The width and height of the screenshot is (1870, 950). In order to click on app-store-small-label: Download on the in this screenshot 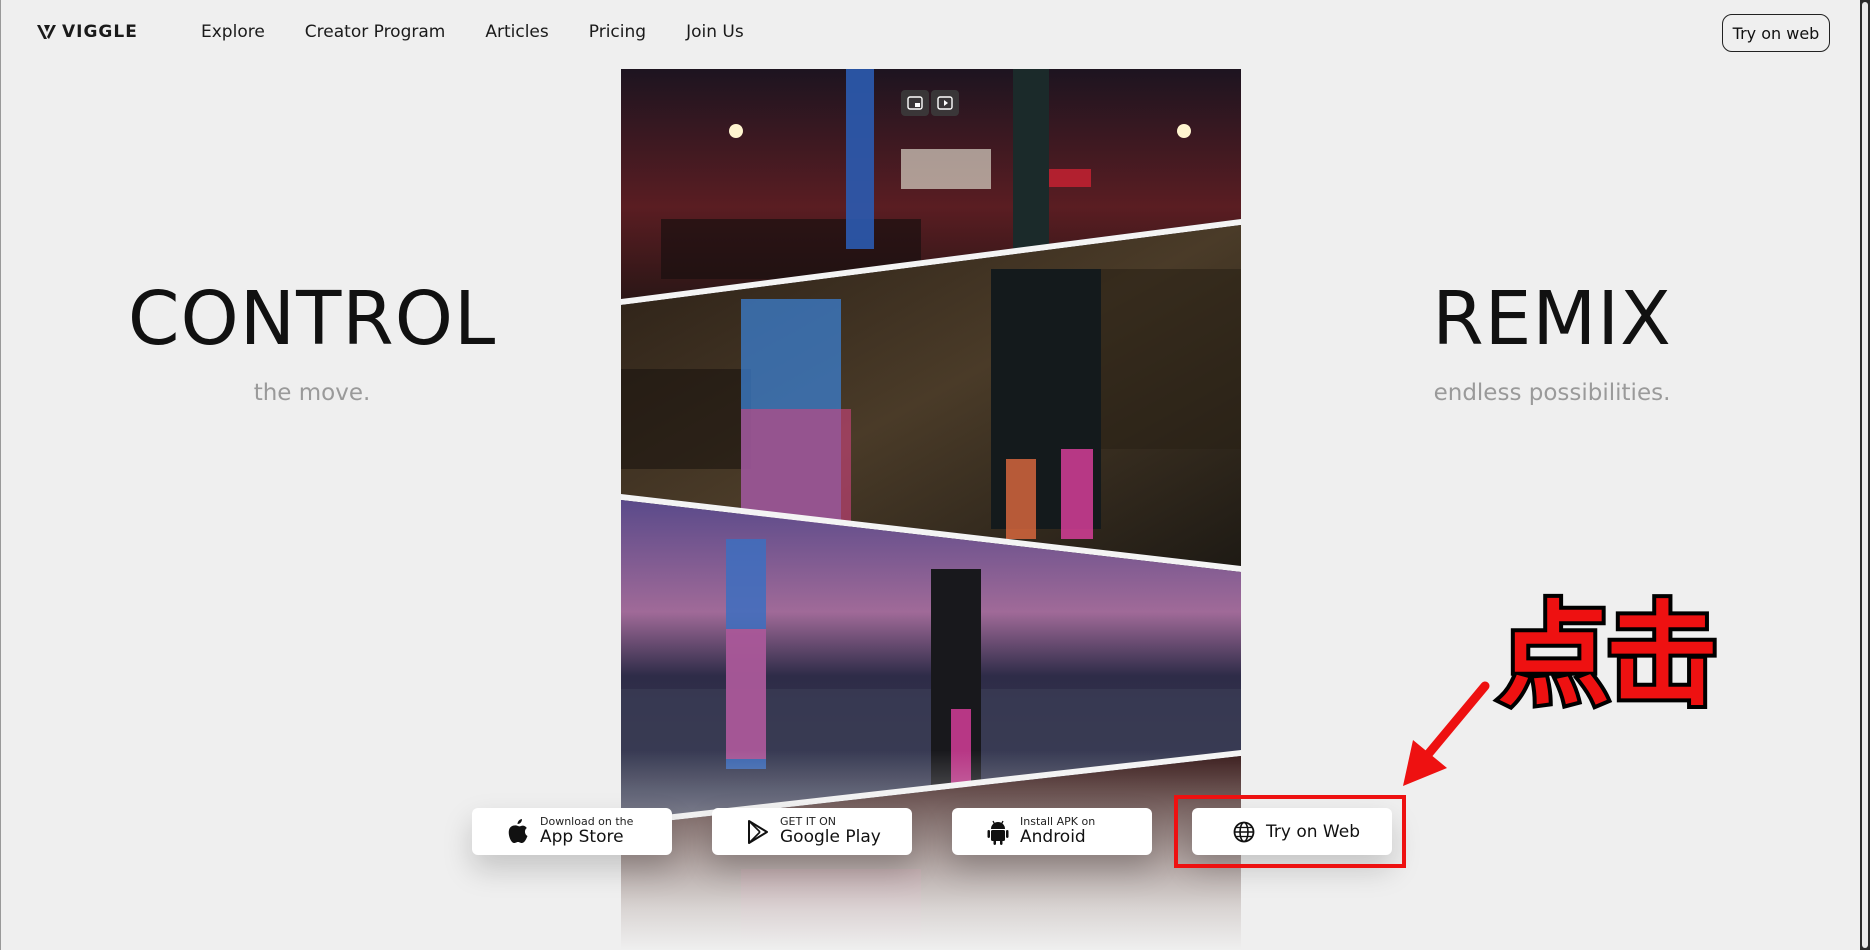, I will do `click(587, 821)`.